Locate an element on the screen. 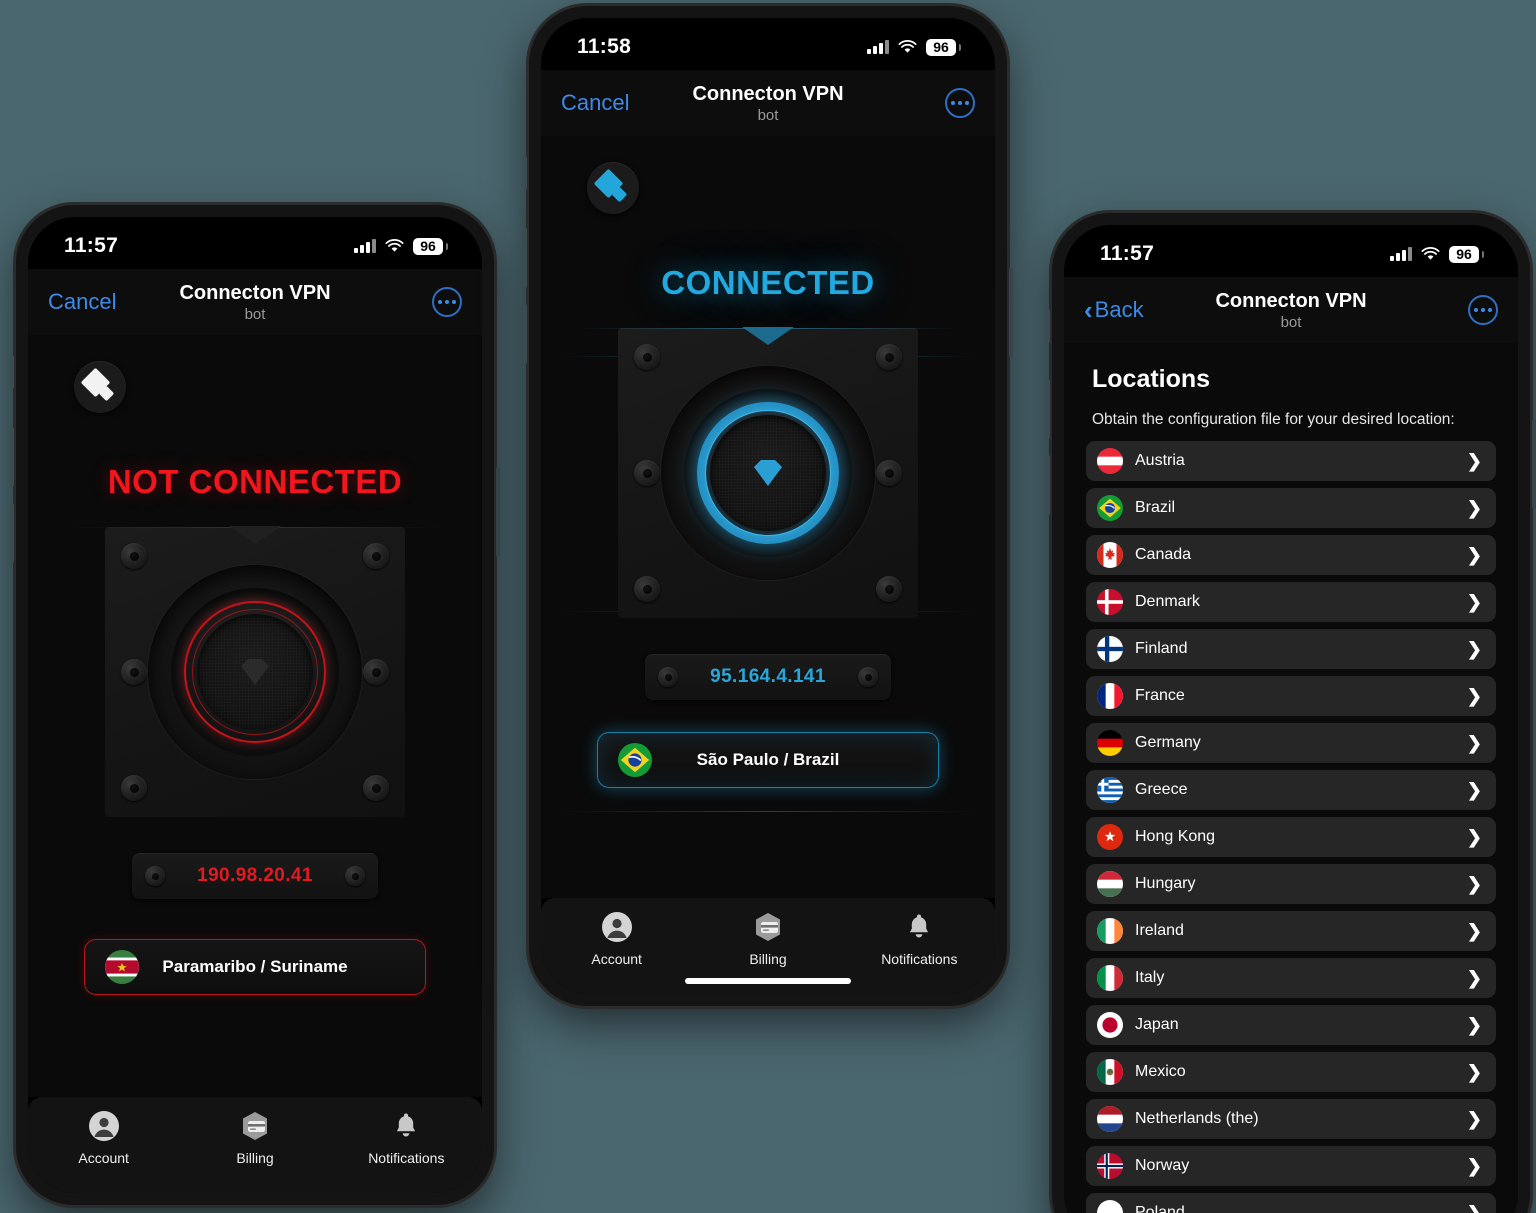 This screenshot has width=1536, height=1213. status-time: 11:57 is located at coordinates (1127, 253).